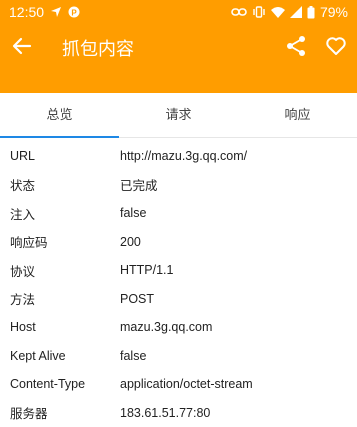  I want to click on row-host: Host mazu.3g.qq.com, so click(178, 327).